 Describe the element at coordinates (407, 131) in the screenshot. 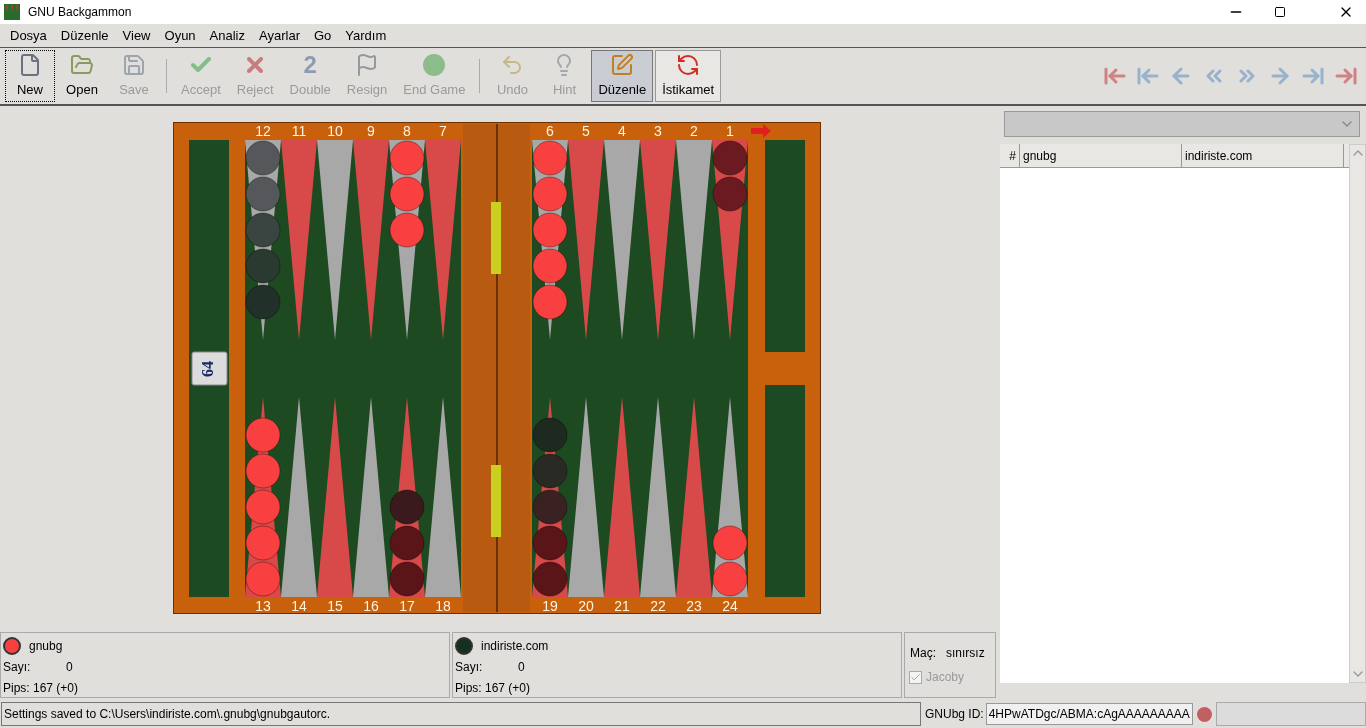

I see `point-number: 8` at that location.